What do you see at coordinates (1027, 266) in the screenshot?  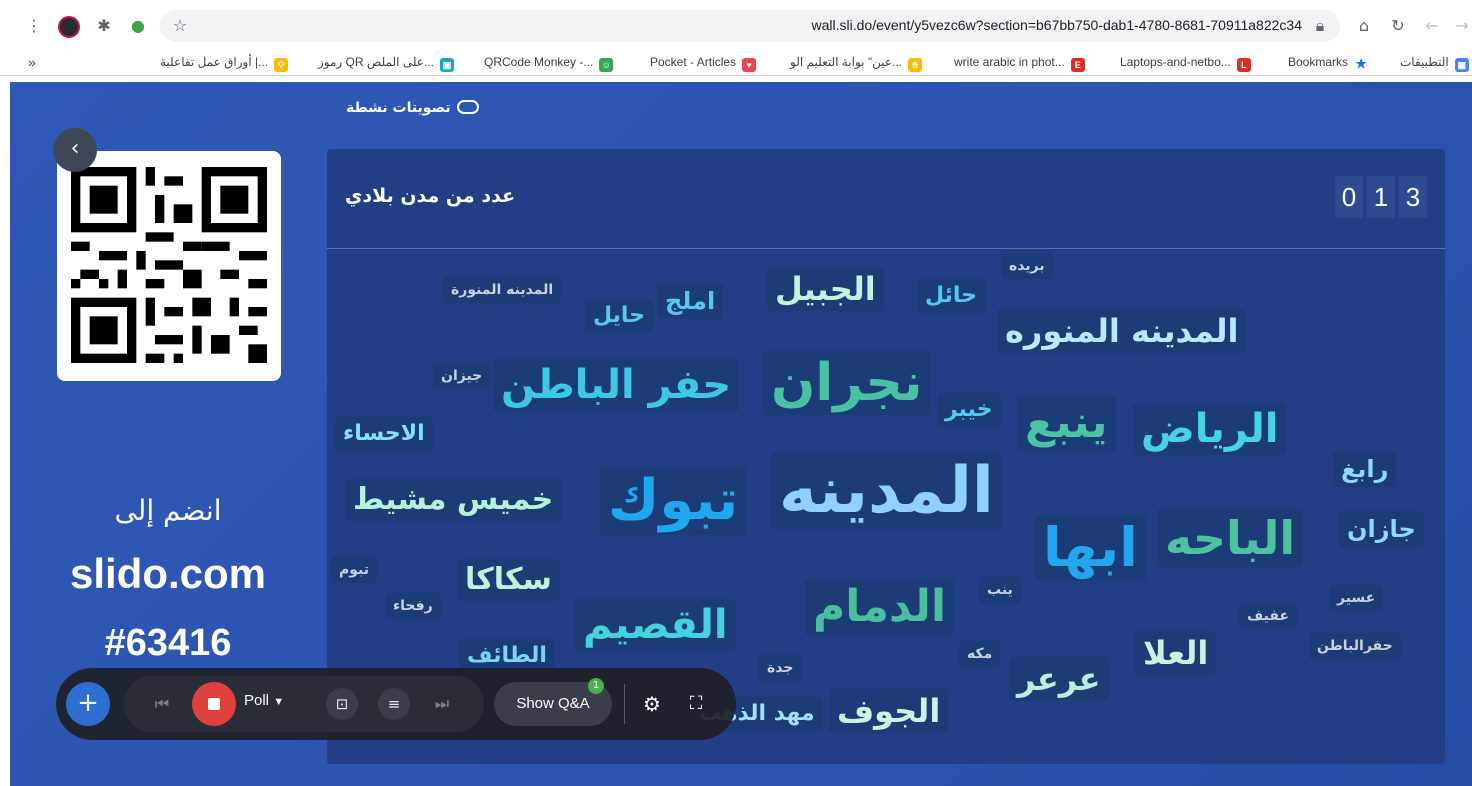 I see `cloud-word: بريده` at bounding box center [1027, 266].